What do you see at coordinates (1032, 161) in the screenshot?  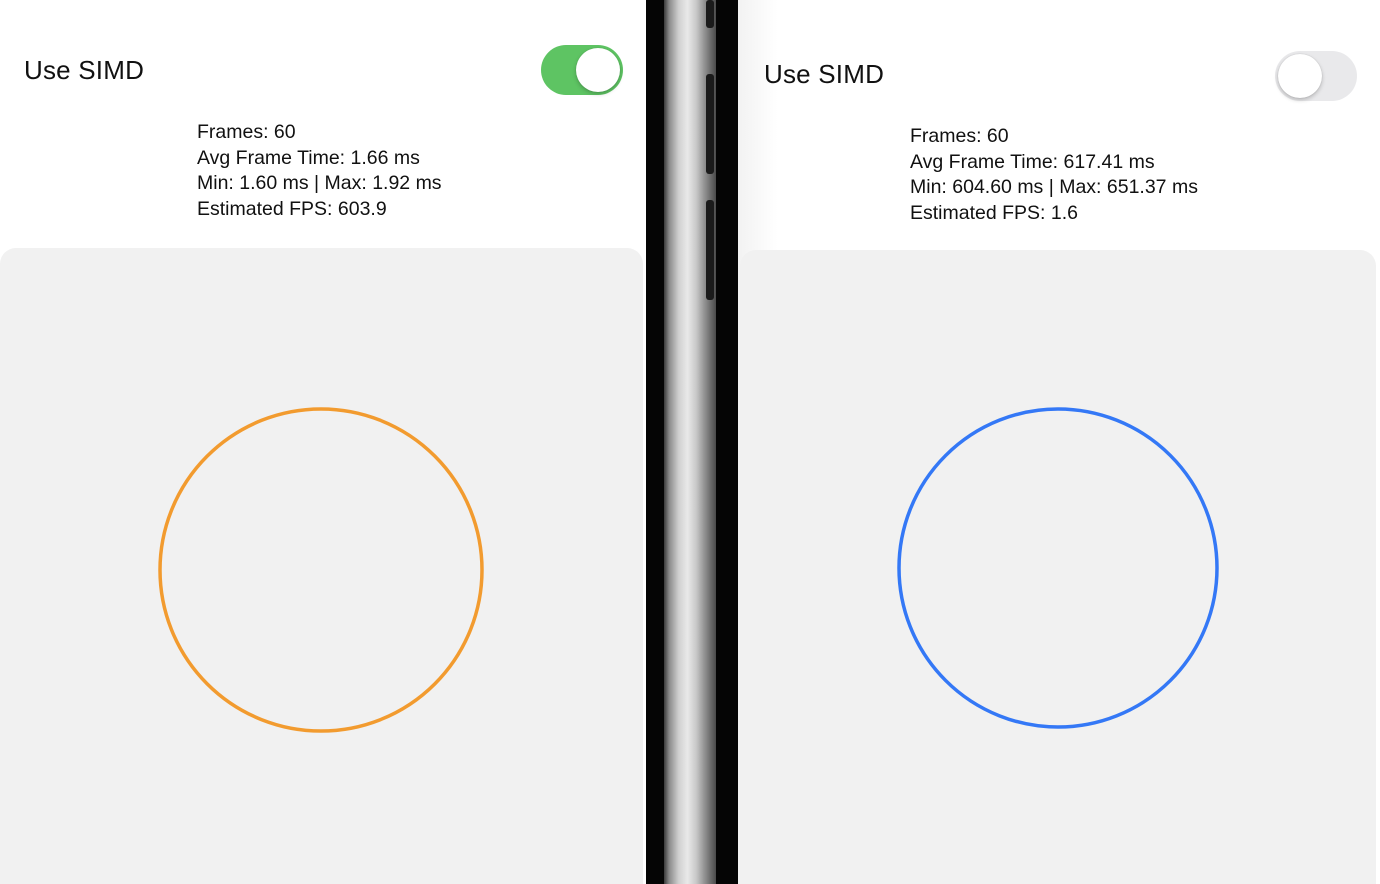 I see `avg-frame-time-text: Avg Frame Time: 617.41 ms` at bounding box center [1032, 161].